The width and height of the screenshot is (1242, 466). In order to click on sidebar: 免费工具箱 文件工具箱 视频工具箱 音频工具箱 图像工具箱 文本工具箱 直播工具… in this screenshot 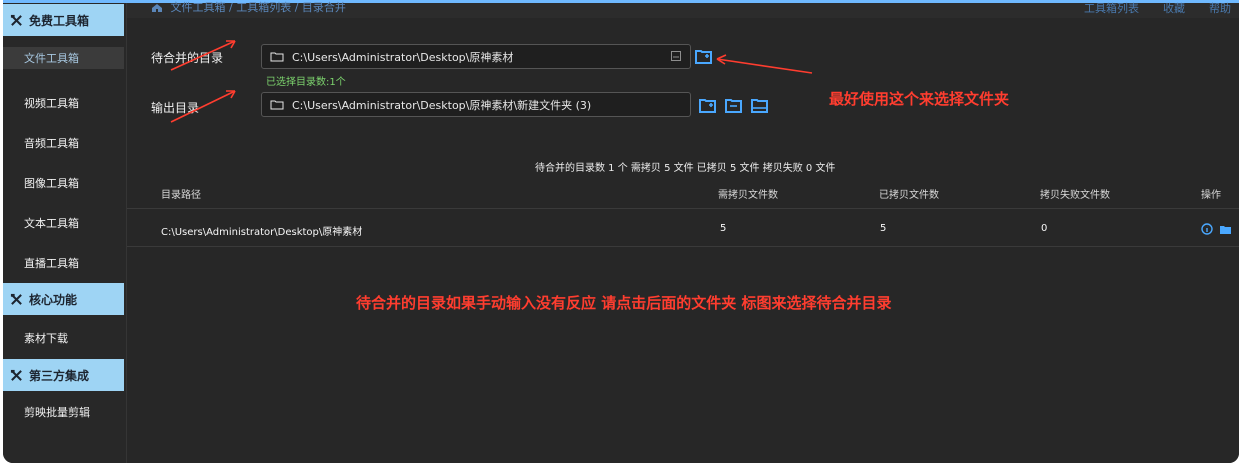, I will do `click(65, 233)`.